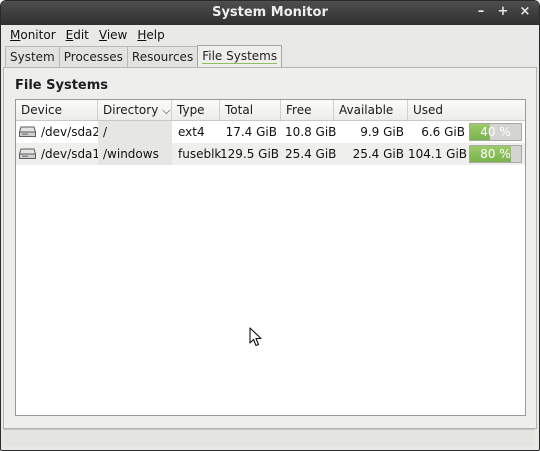 This screenshot has width=540, height=451. Describe the element at coordinates (191, 132) in the screenshot. I see `type-cell: ext4` at that location.